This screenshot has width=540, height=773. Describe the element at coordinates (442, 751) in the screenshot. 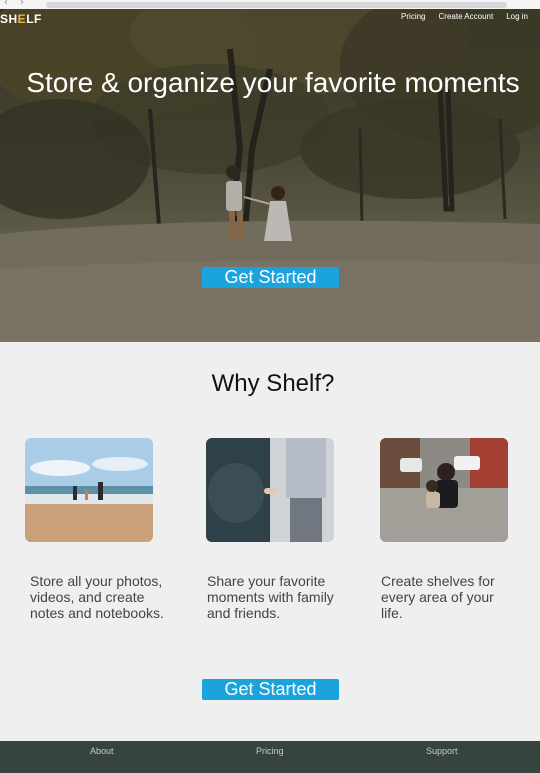

I see `footer-support-link: Support` at that location.